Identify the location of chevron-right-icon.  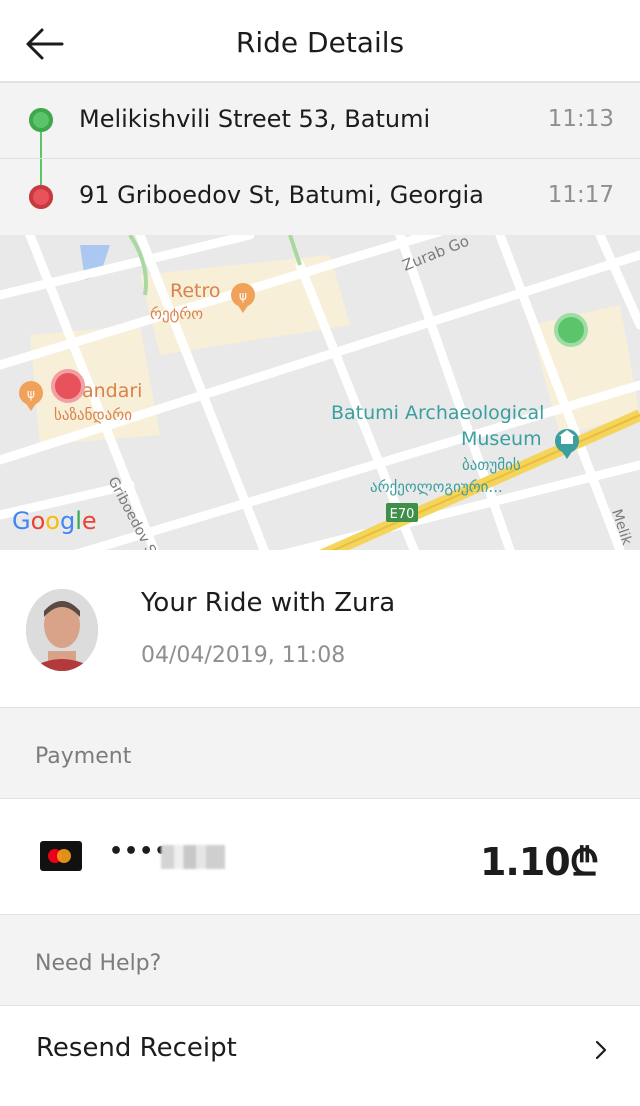
(601, 1050).